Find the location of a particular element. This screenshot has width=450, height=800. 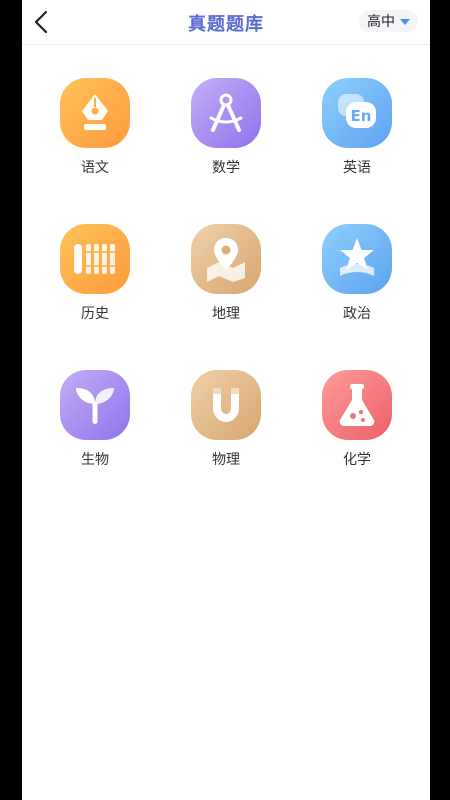

subject-chinese: 语文 is located at coordinates (95, 123).